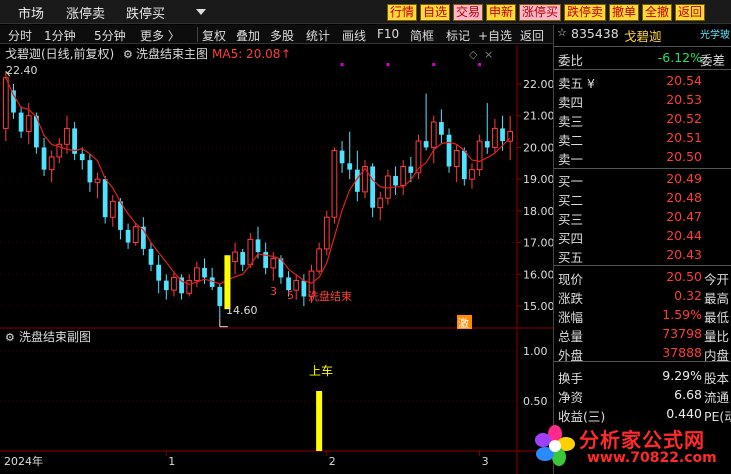 This screenshot has width=731, height=474. What do you see at coordinates (642, 255) in the screenshot?
I see `bid-row: 买五 20.43` at bounding box center [642, 255].